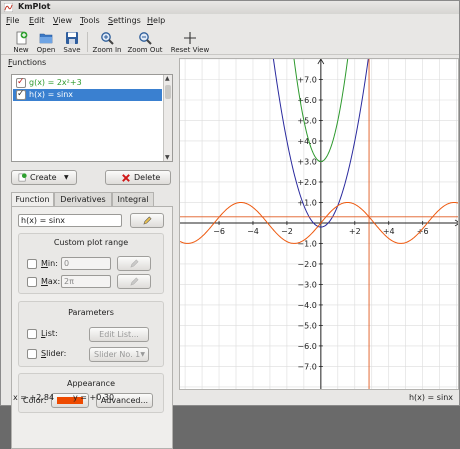 The image size is (460, 449). I want to click on tab-integral: Integral, so click(133, 199).